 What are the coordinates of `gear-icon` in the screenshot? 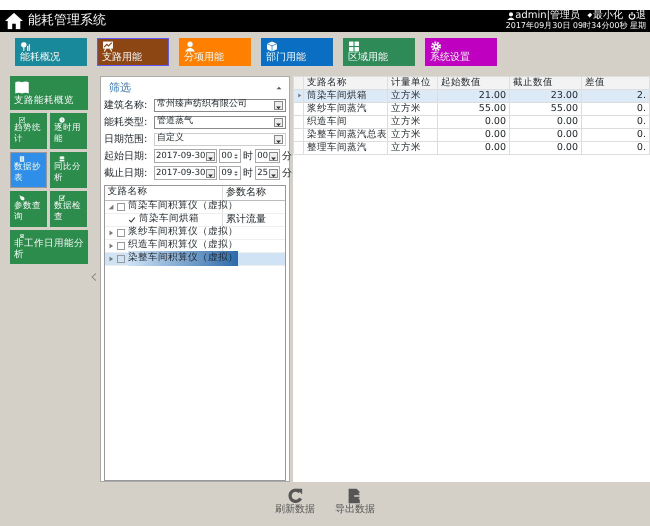 It's located at (436, 46).